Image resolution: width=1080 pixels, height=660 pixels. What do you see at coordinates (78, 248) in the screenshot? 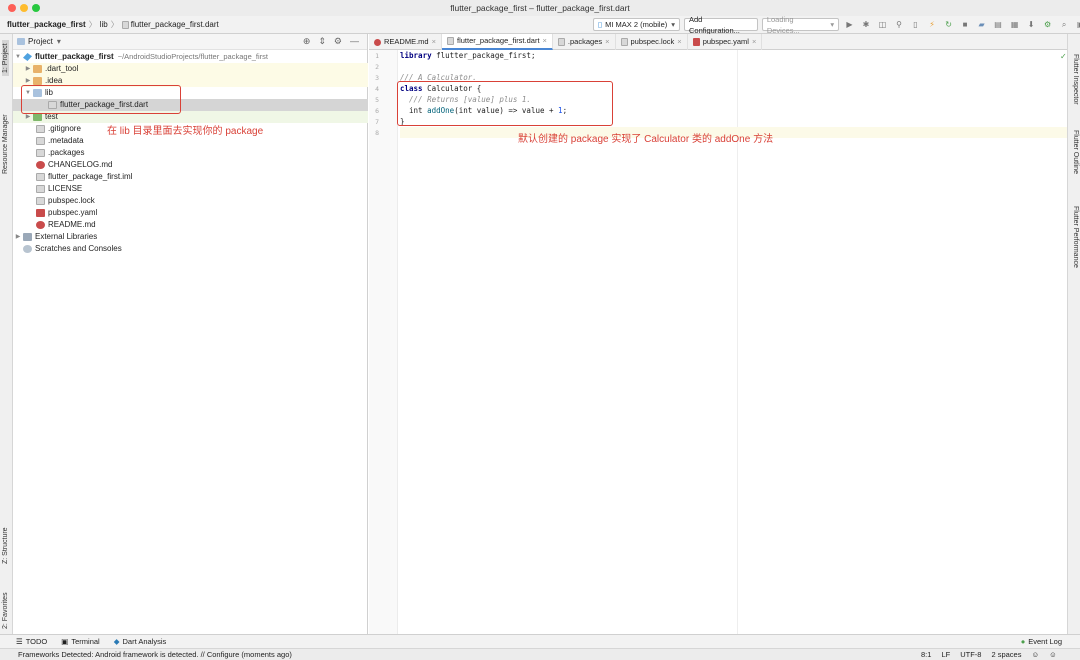
I see `tree-item-label: Scratches and Consoles` at bounding box center [78, 248].